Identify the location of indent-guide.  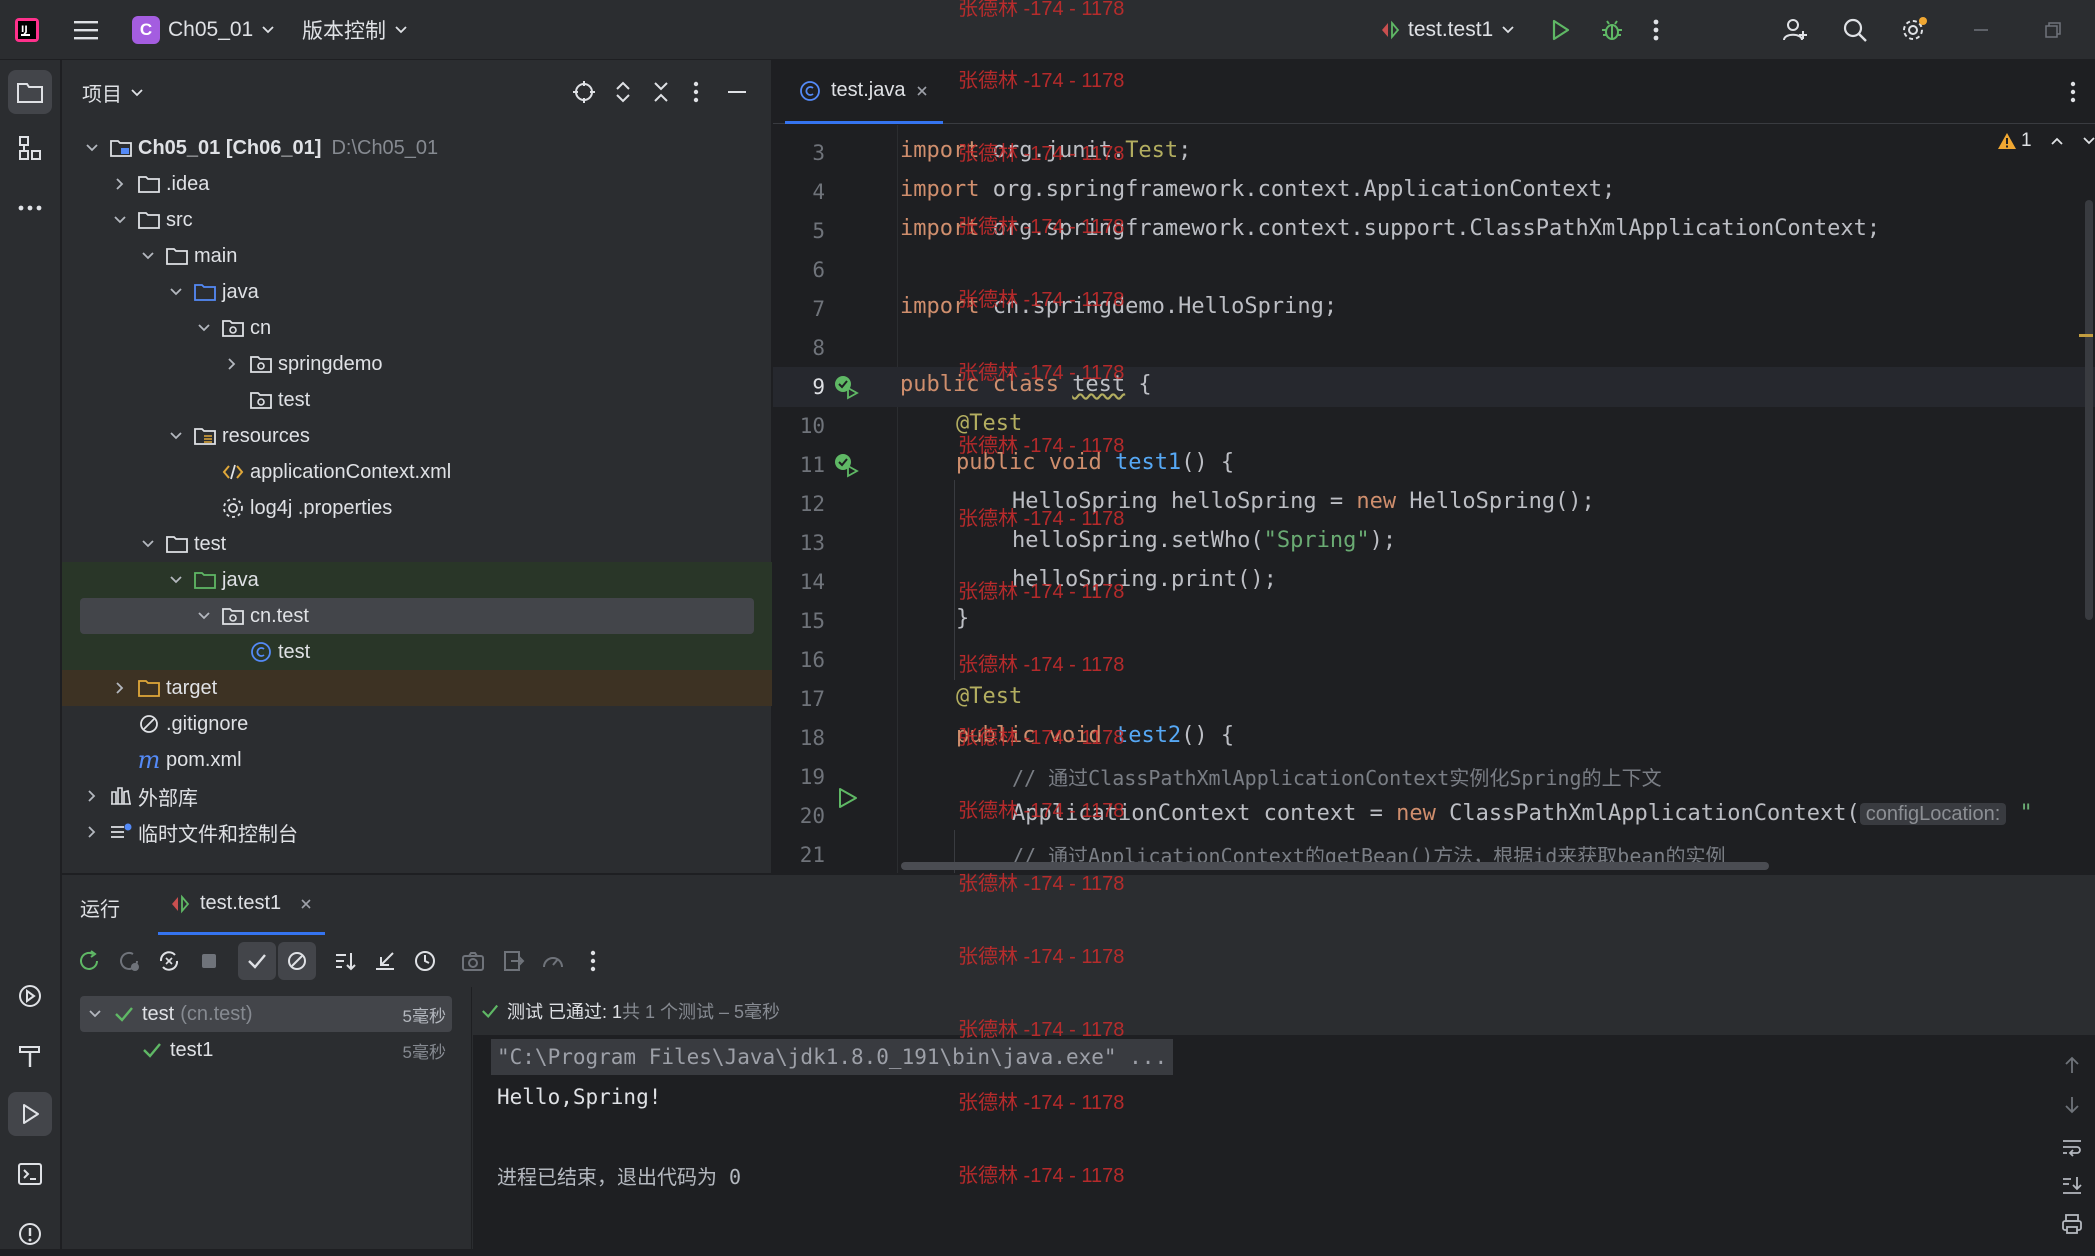
(954, 580).